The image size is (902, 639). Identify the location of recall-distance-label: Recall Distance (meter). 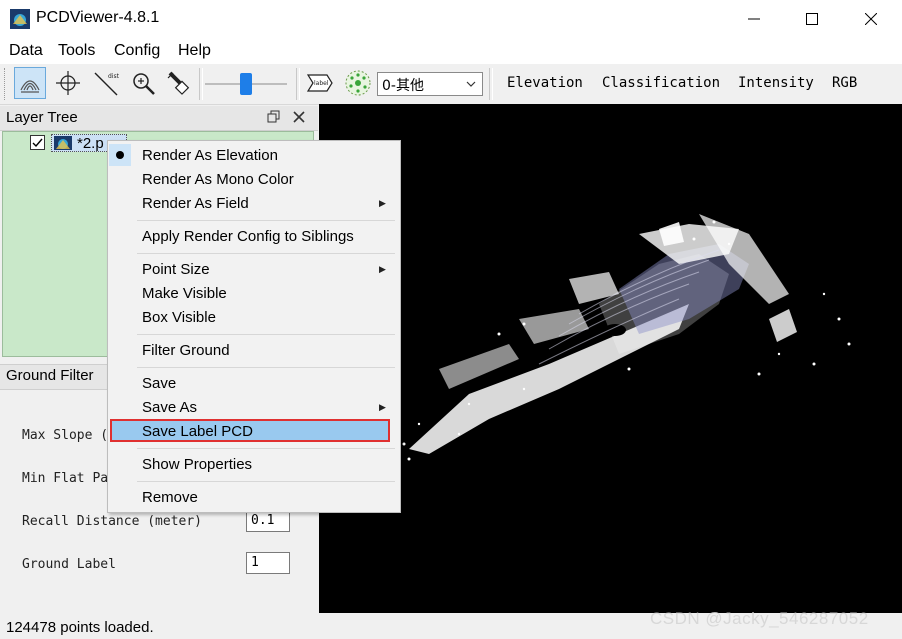
(112, 521).